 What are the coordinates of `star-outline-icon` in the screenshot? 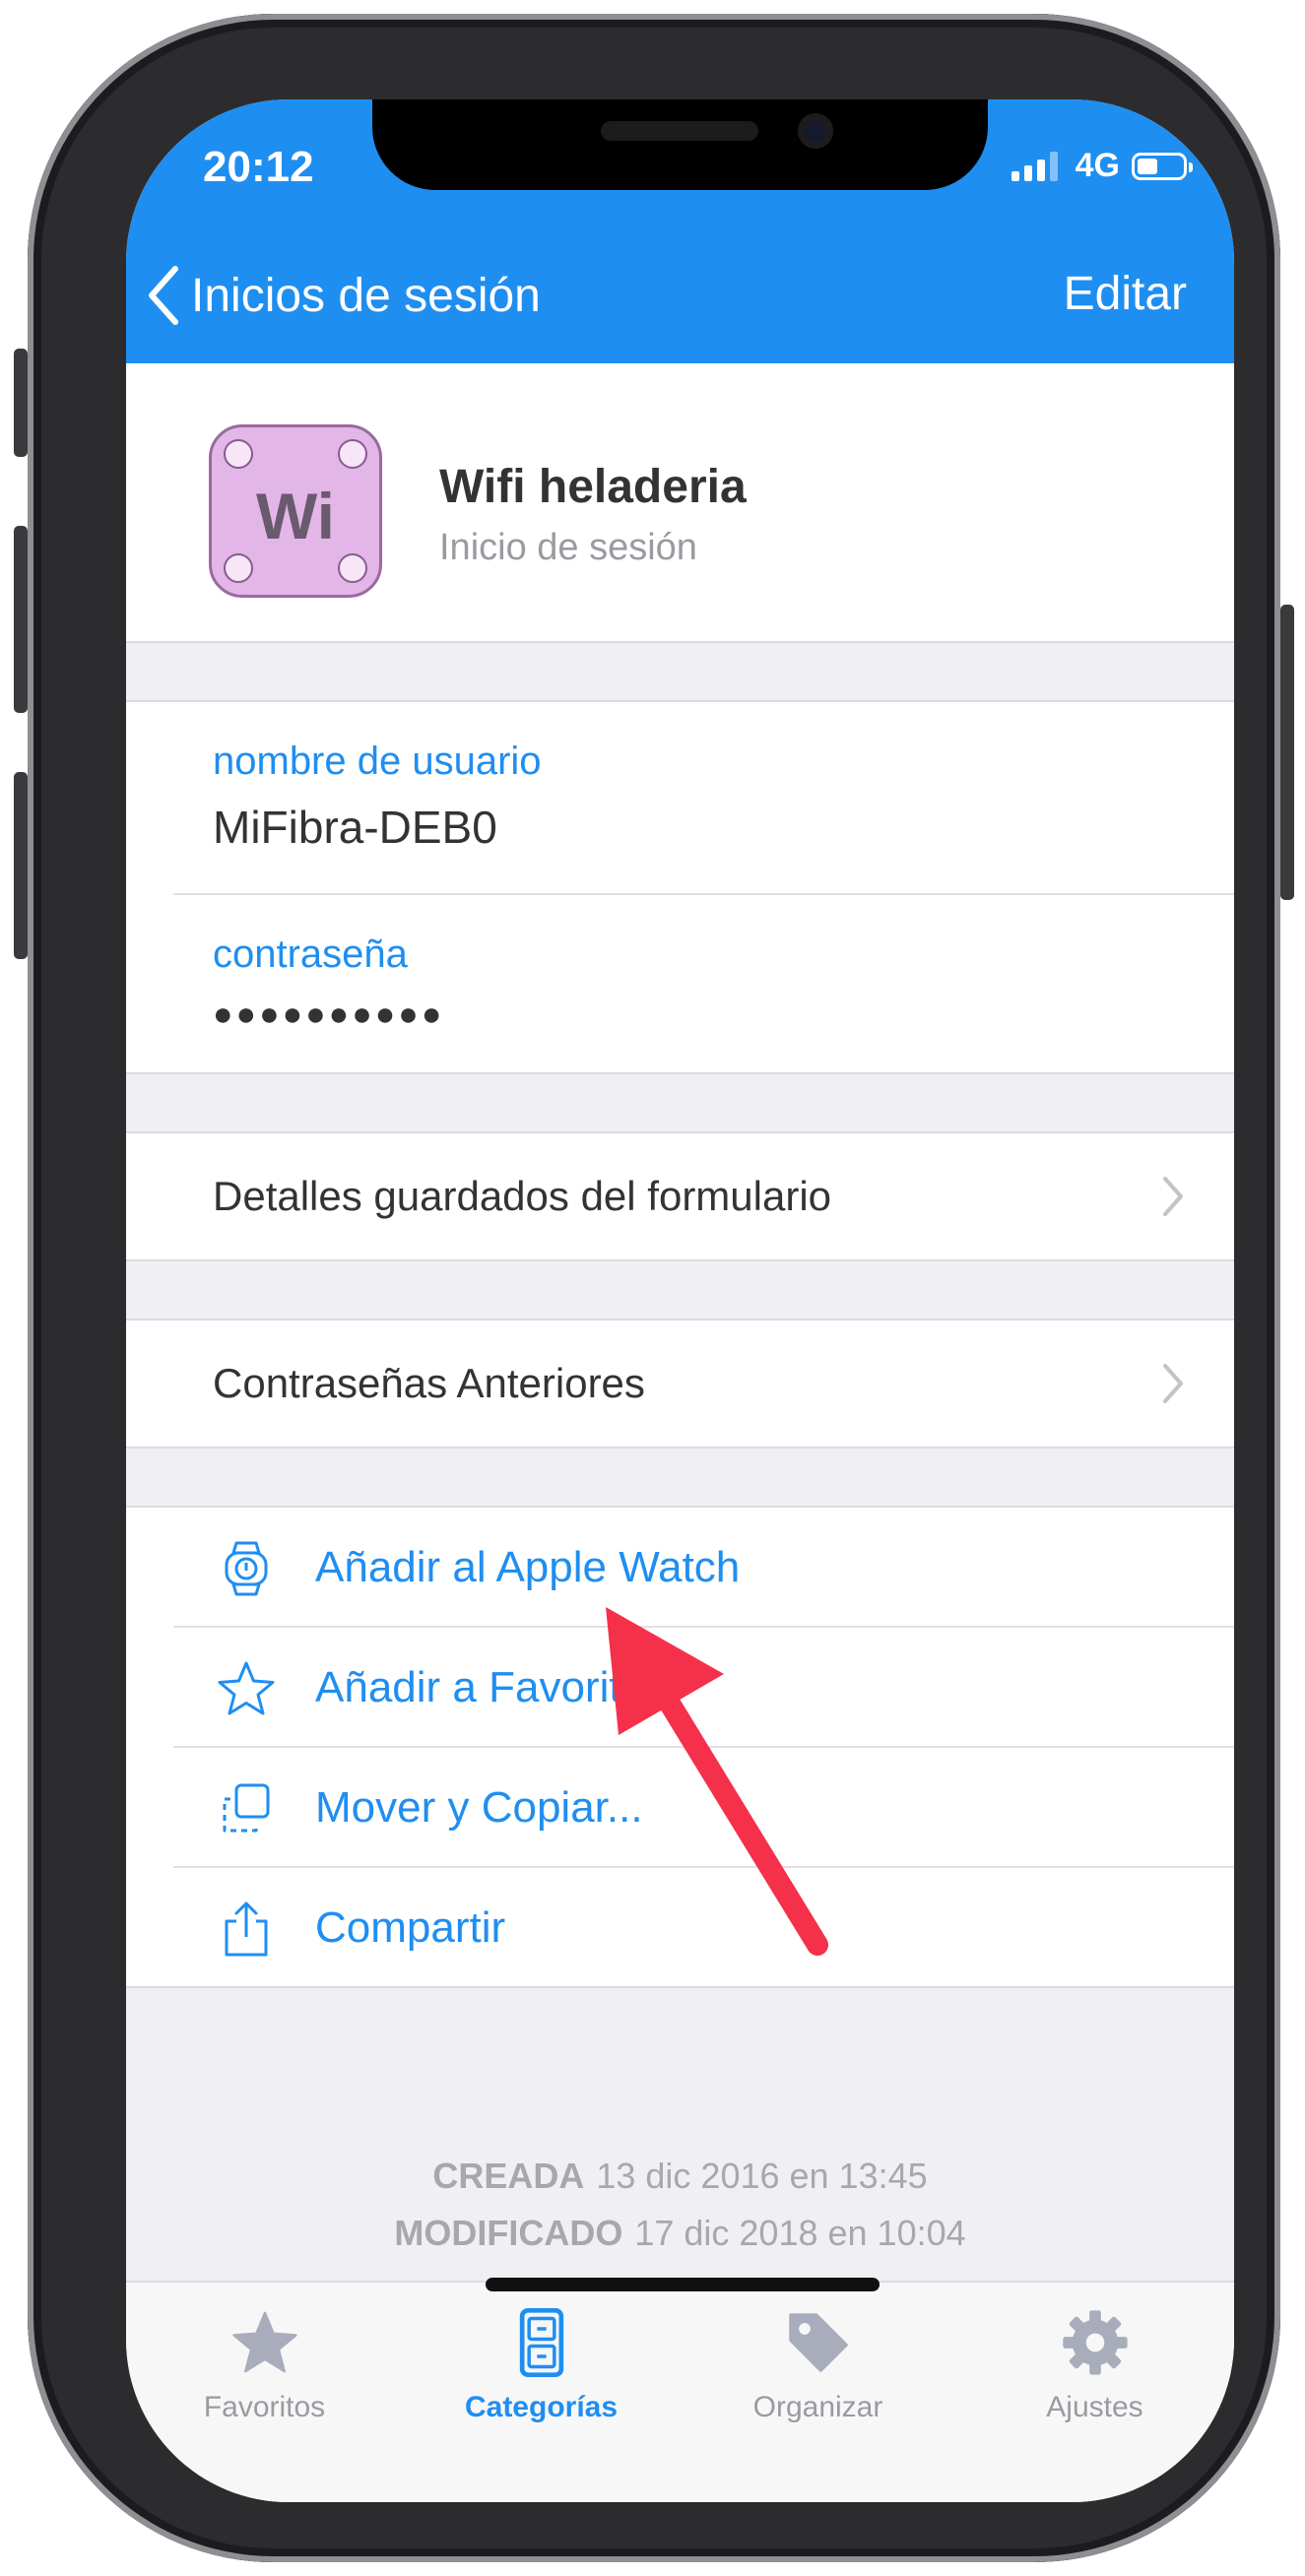 It's located at (246, 1688).